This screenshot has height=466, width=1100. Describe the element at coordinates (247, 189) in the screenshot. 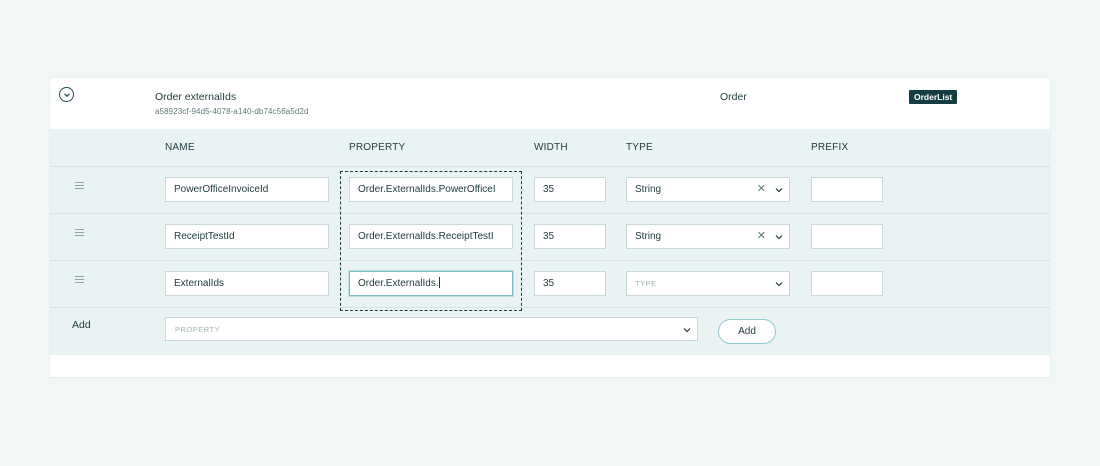

I see `name-input: PowerOfficeInvoiceId` at that location.